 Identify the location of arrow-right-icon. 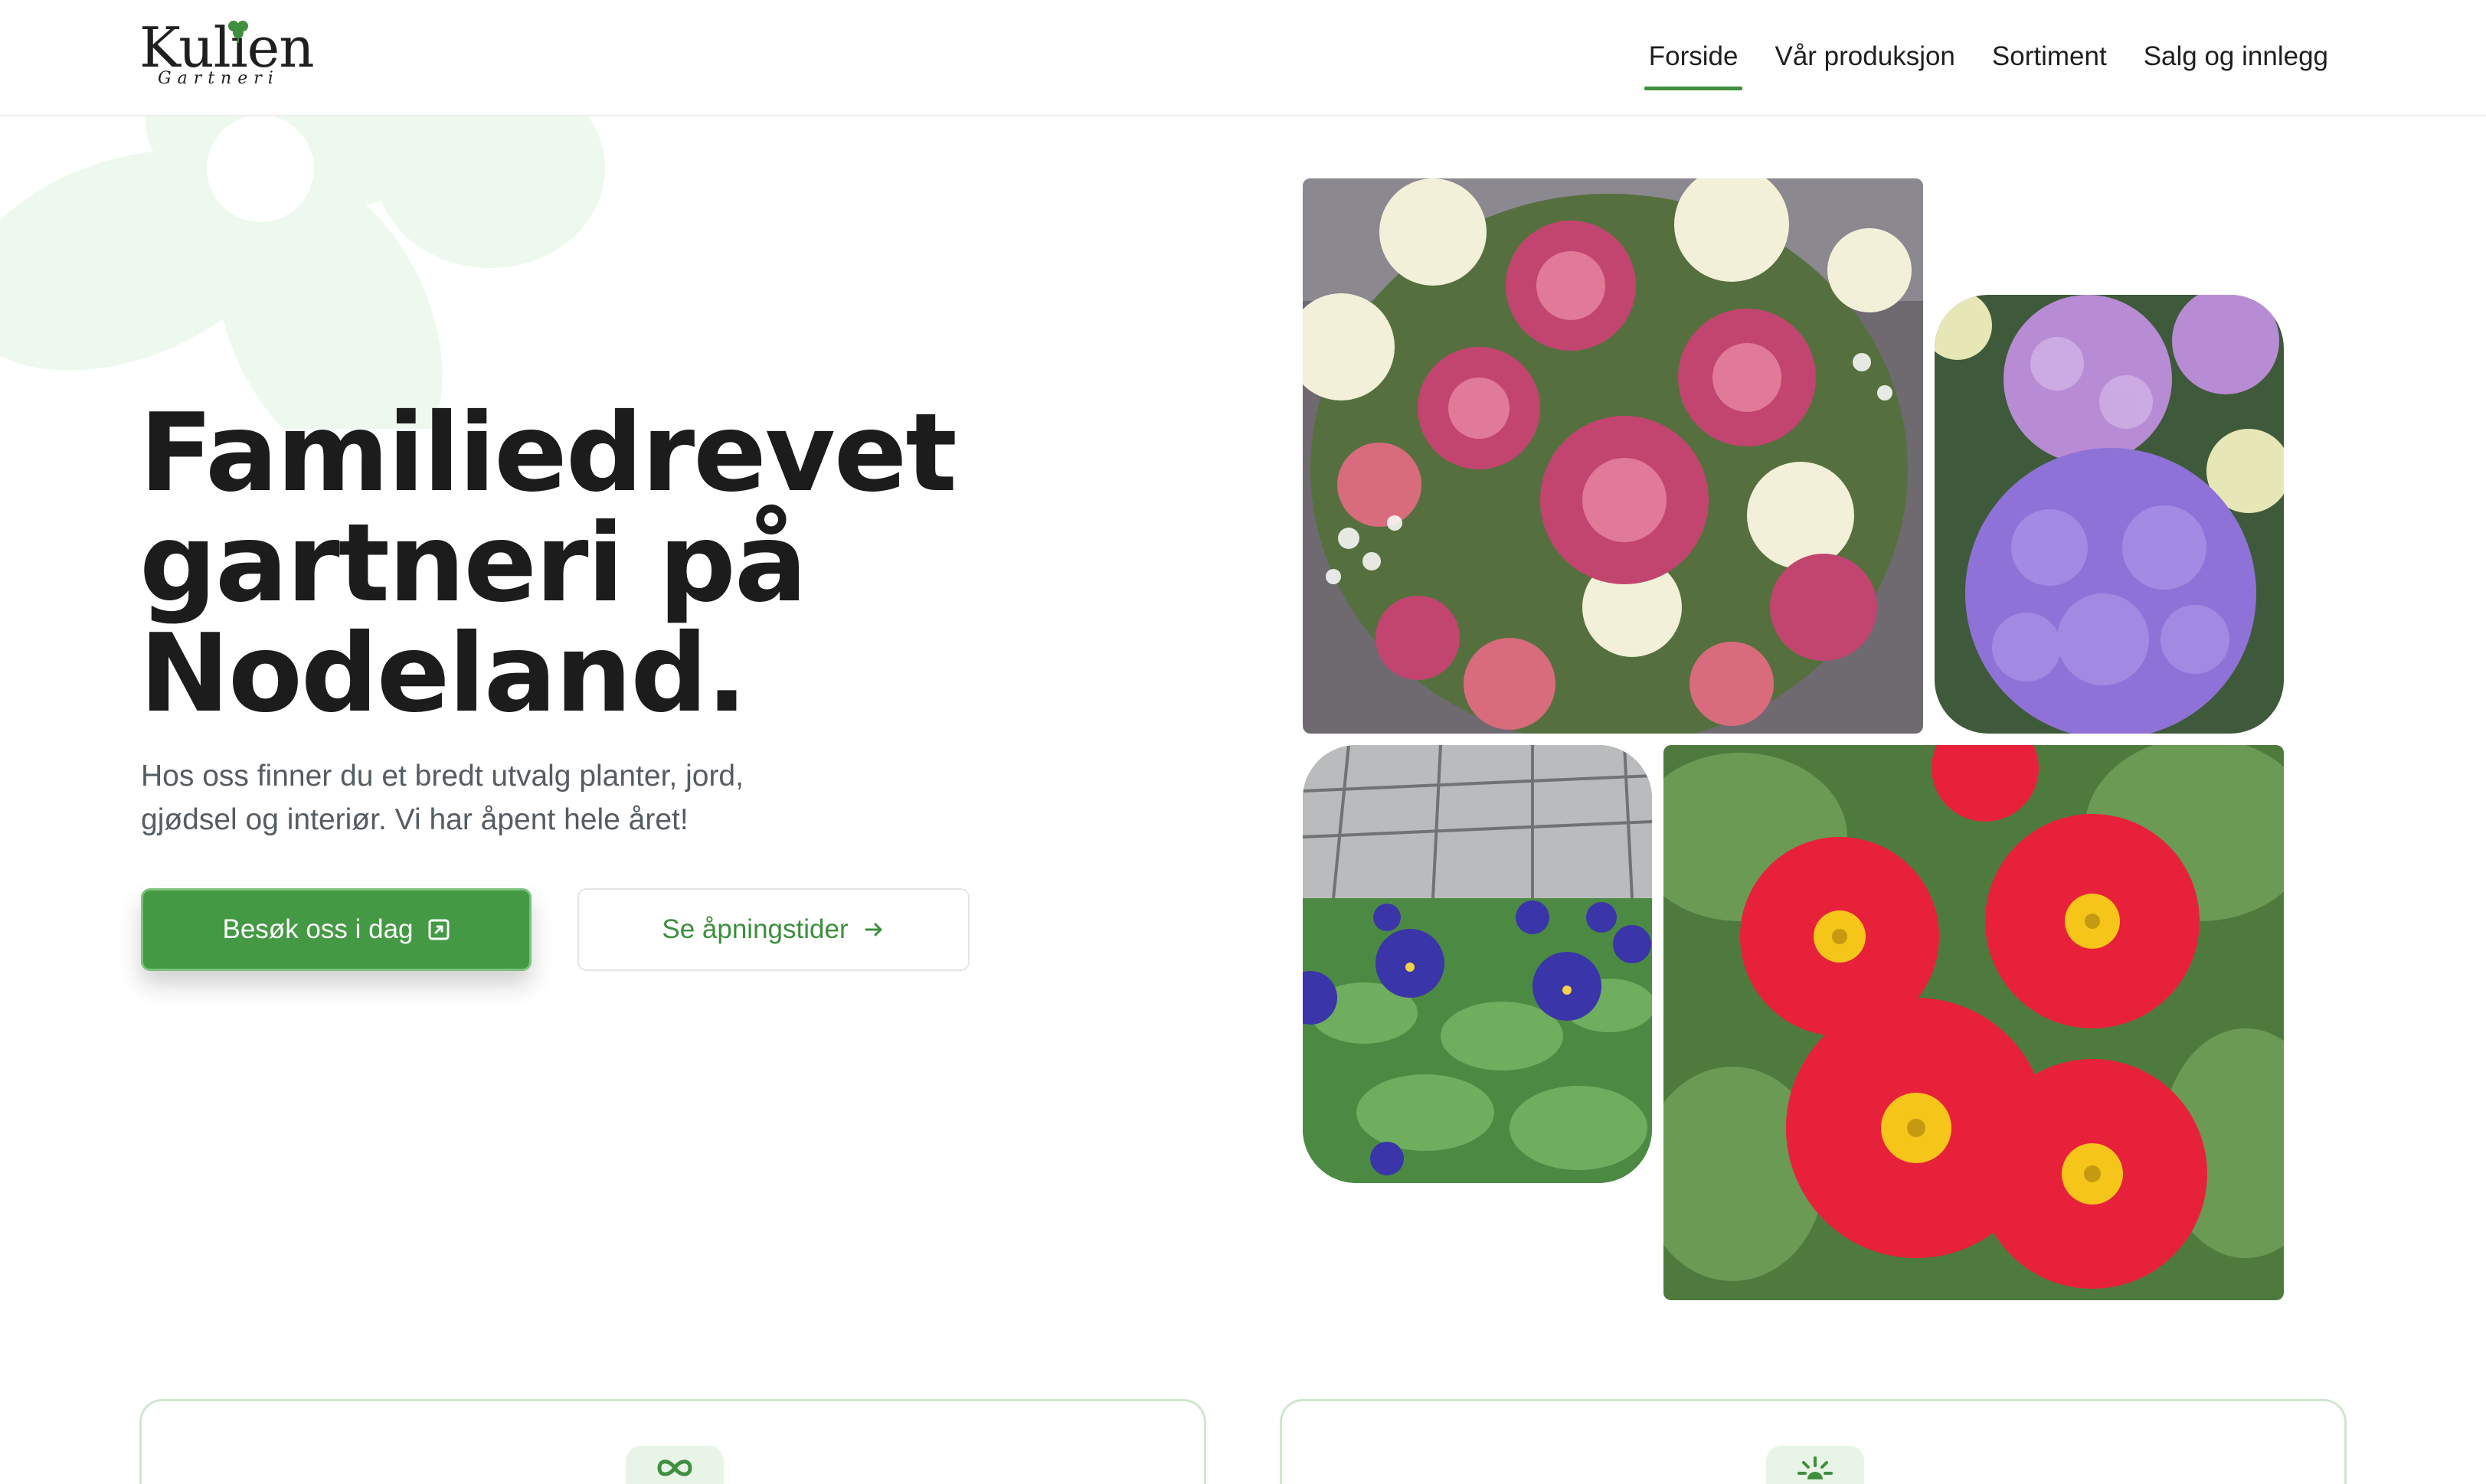
(873, 929).